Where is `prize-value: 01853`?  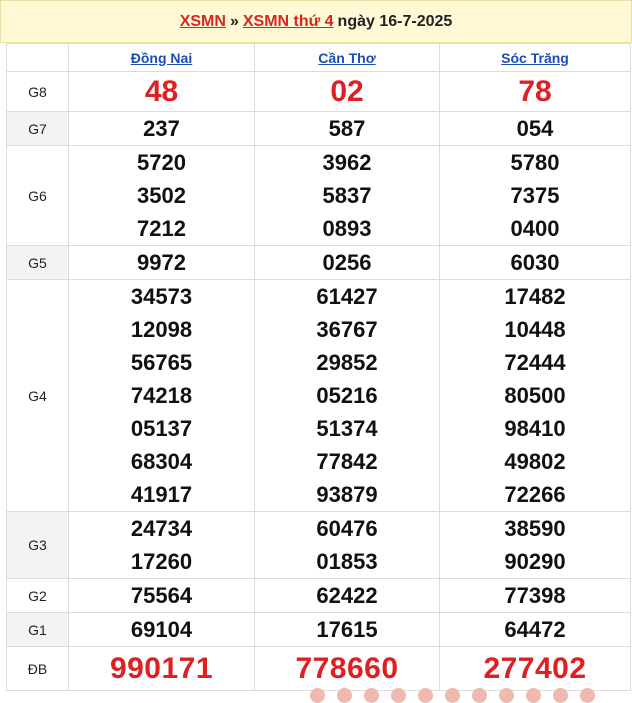 prize-value: 01853 is located at coordinates (347, 561).